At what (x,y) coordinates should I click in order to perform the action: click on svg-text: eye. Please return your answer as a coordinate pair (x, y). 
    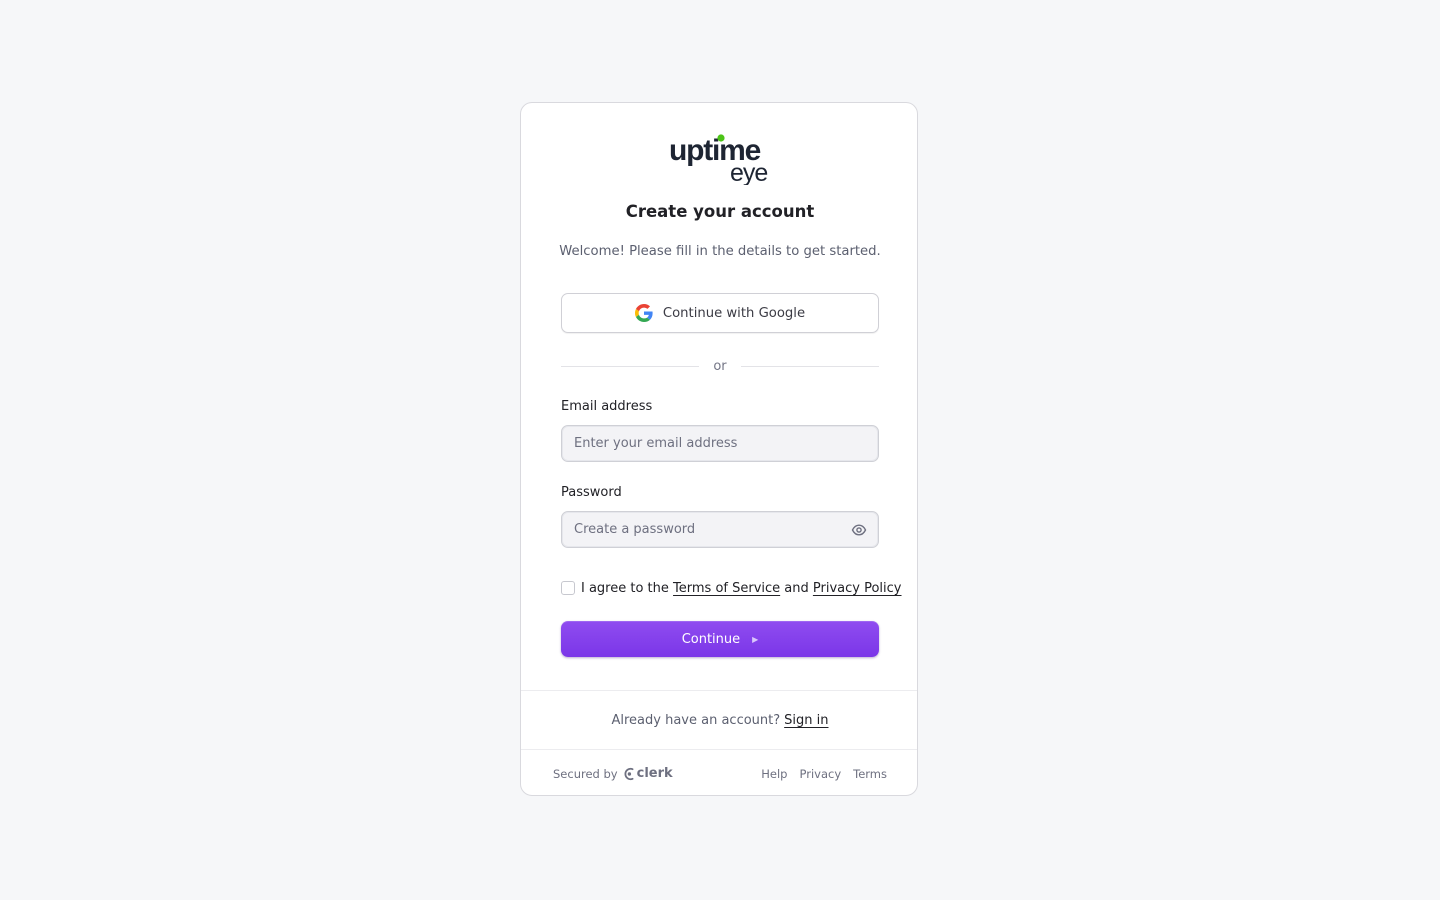
    Looking at the image, I should click on (748, 172).